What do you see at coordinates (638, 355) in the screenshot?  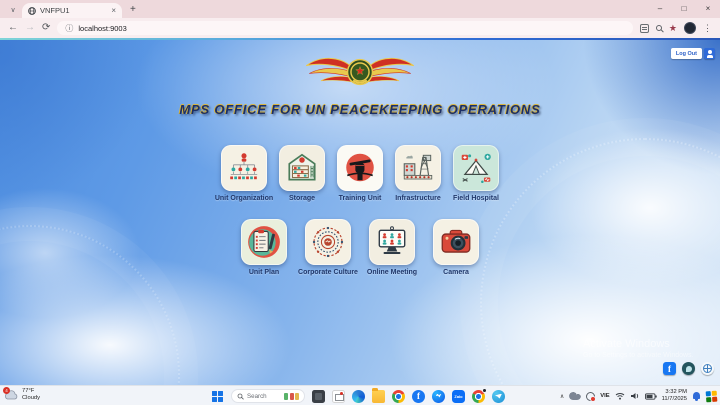 I see `activate-windows-line2: Go to Settings to activate Windows.` at bounding box center [638, 355].